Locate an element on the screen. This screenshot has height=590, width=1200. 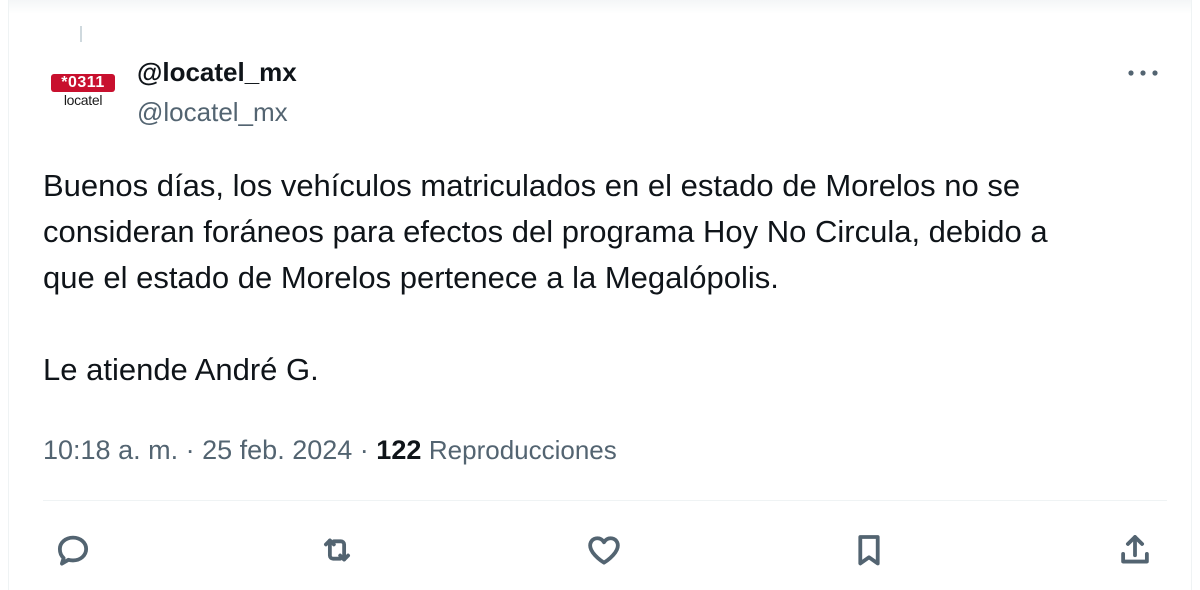
tweet-time: 10:18 a. m. is located at coordinates (110, 450).